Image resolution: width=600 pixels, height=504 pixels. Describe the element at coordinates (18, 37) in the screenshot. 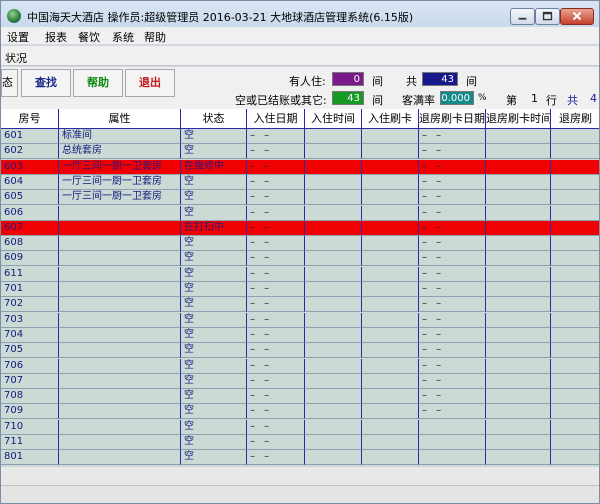

I see `menu-settings: 设置` at that location.